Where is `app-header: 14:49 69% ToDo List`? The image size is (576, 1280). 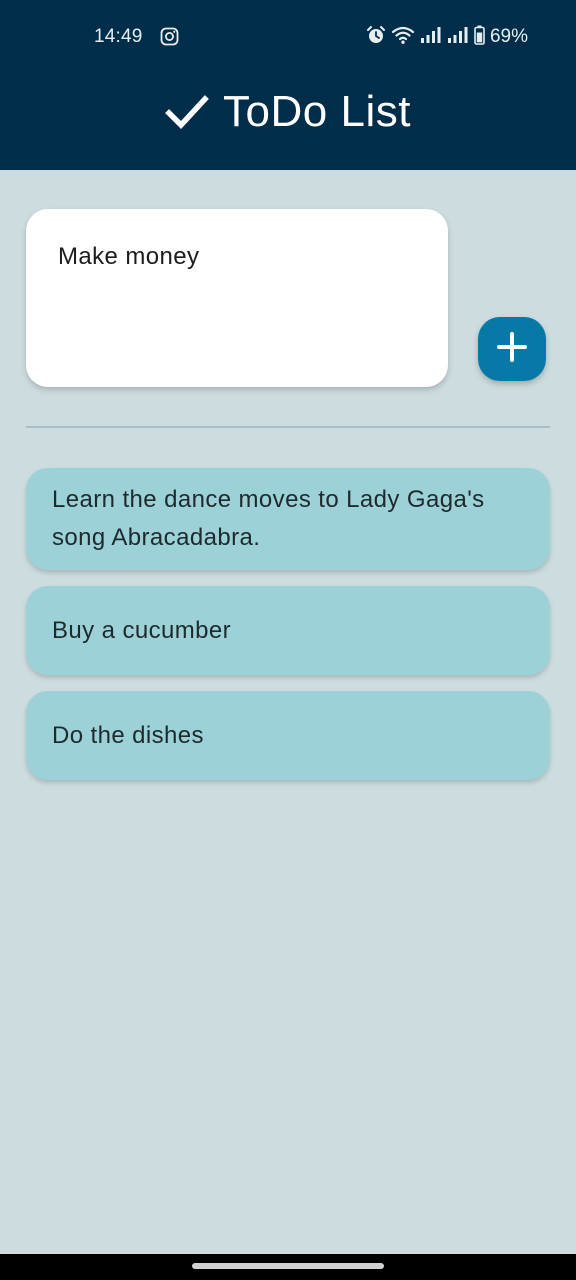
app-header: 14:49 69% ToDo List is located at coordinates (288, 85).